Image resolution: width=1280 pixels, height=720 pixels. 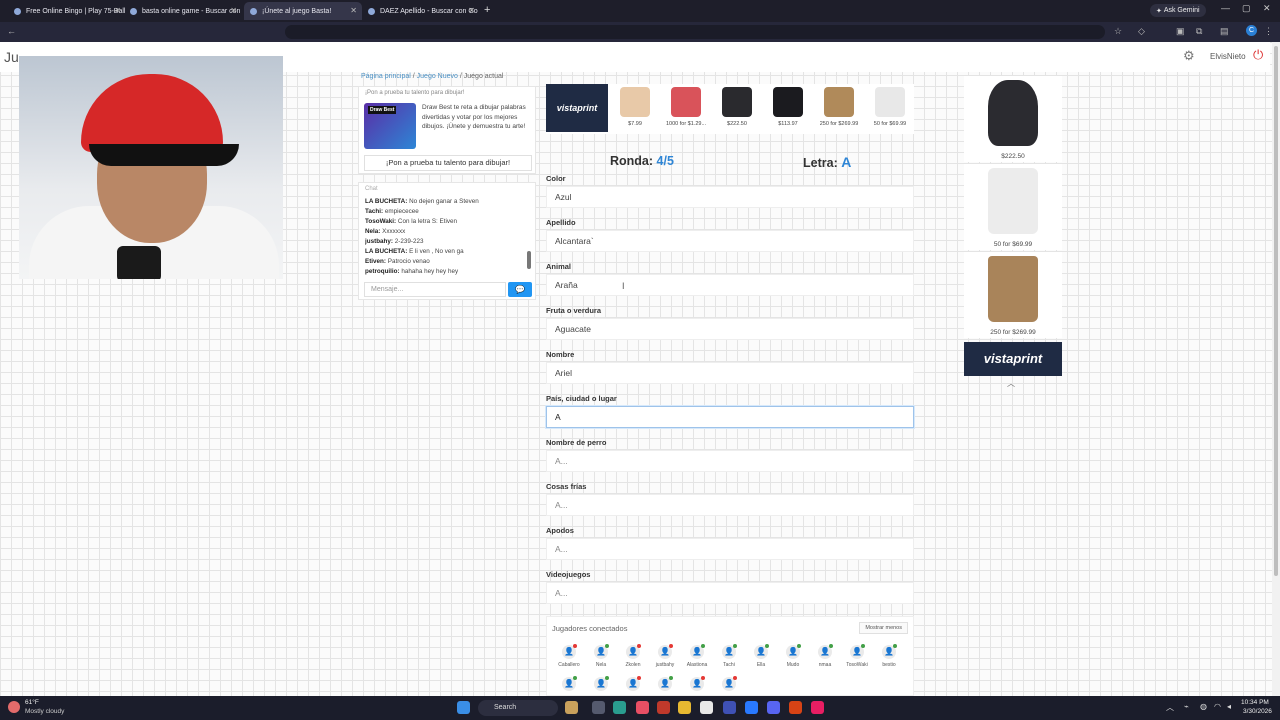 I want to click on ad-item: 250 for $269.99, so click(x=839, y=108).